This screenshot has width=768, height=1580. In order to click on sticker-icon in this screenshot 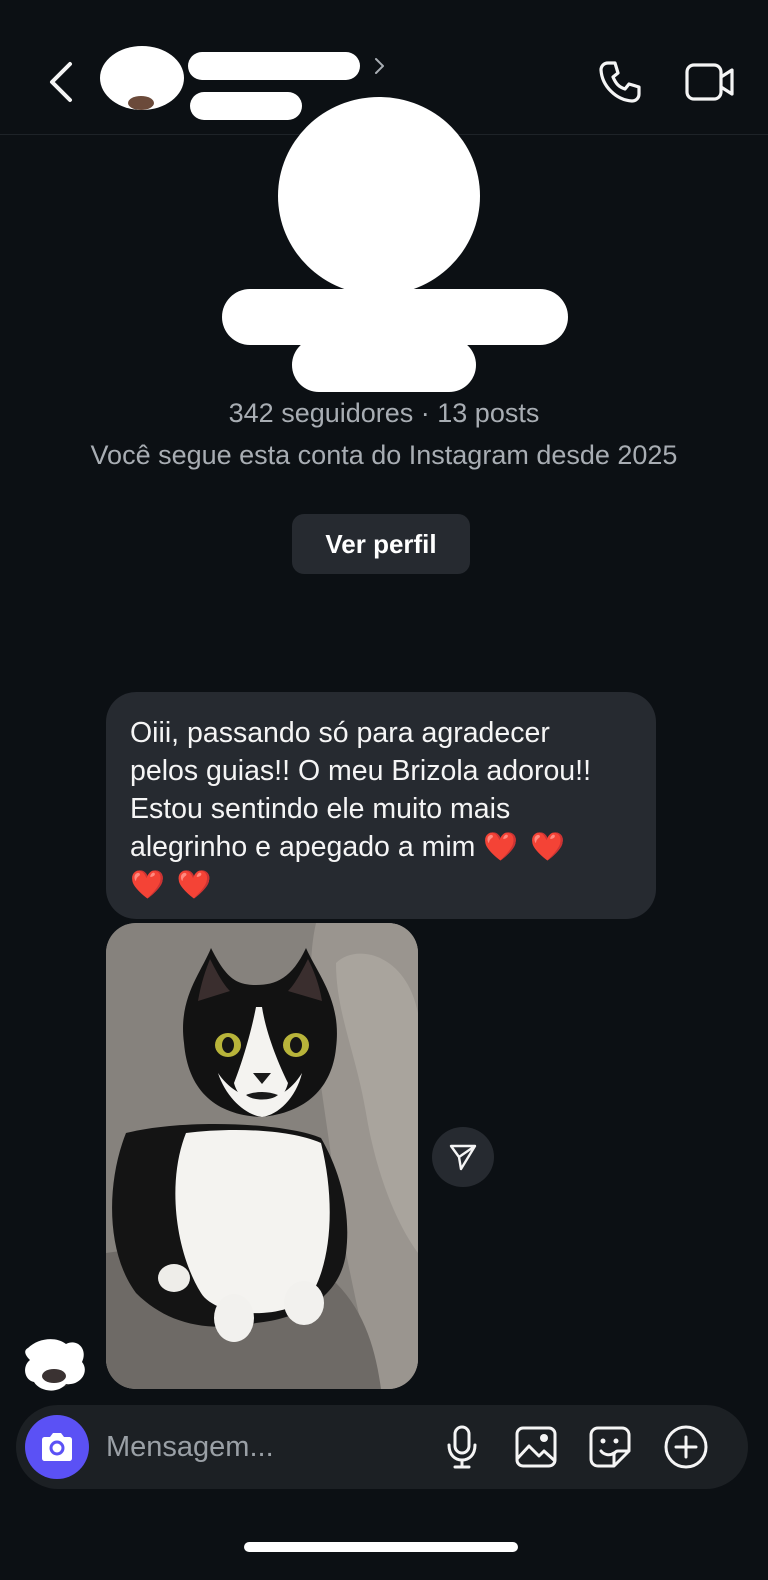, I will do `click(610, 1447)`.